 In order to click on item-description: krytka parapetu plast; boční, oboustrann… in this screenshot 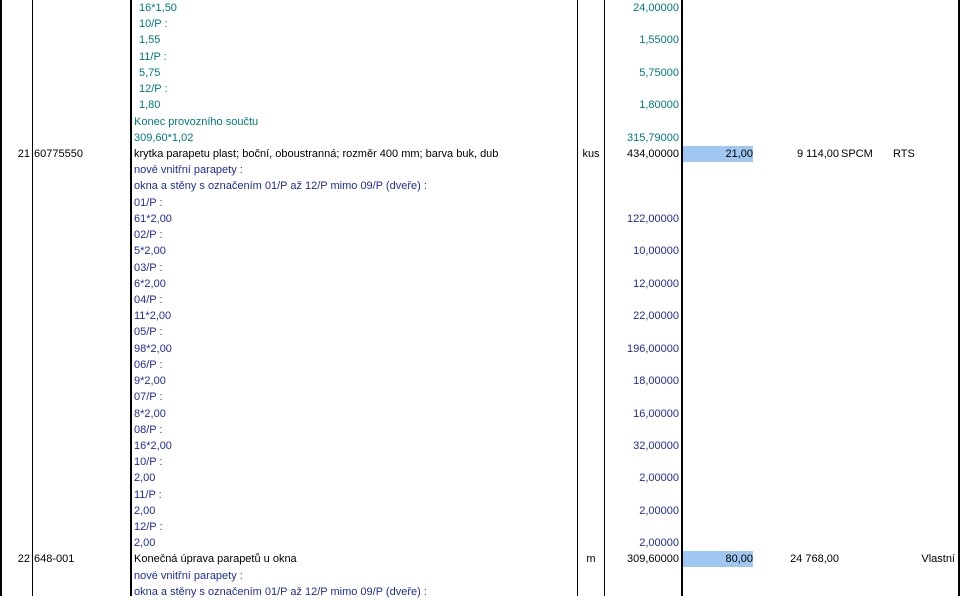, I will do `click(316, 153)`.